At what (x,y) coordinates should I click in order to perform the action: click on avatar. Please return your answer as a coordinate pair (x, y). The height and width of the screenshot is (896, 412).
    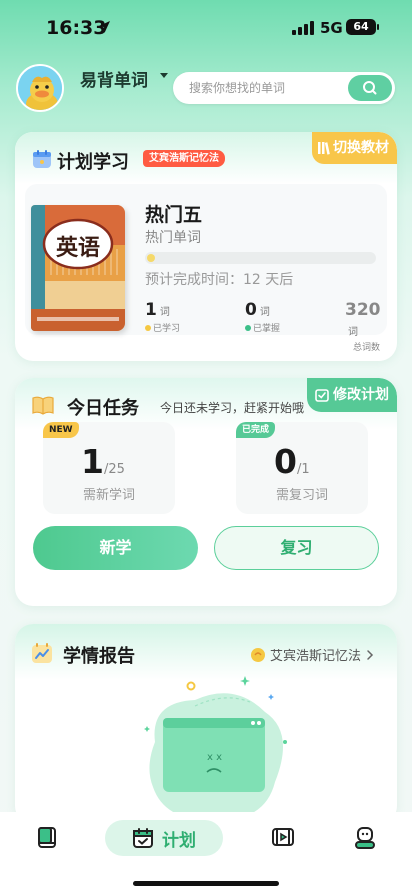
    Looking at the image, I should click on (40, 88).